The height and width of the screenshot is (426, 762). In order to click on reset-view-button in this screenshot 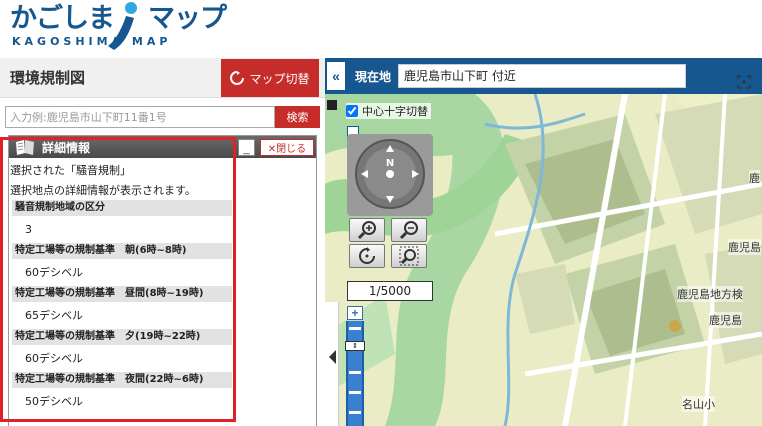, I will do `click(367, 256)`.